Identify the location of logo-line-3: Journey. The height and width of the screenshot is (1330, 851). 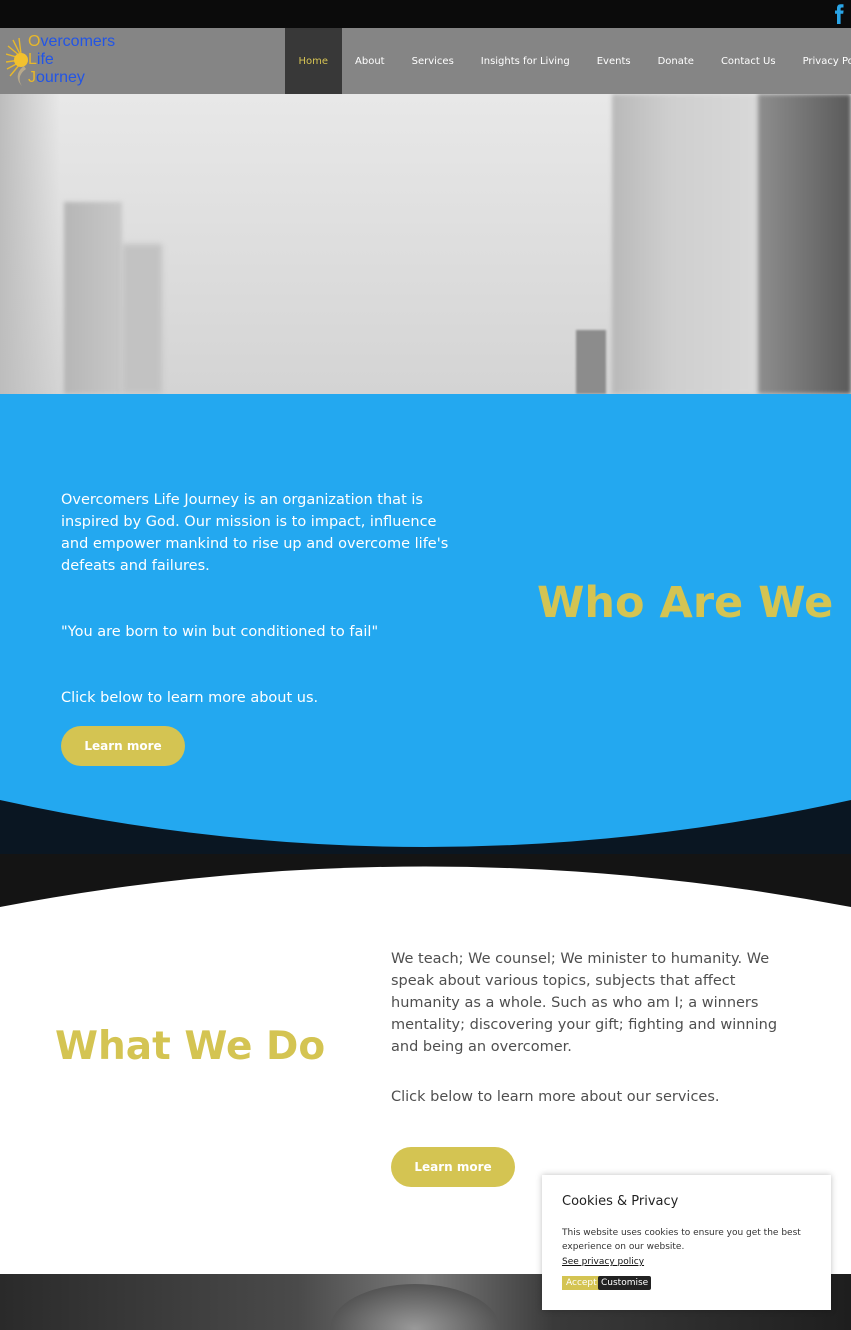
(56, 77).